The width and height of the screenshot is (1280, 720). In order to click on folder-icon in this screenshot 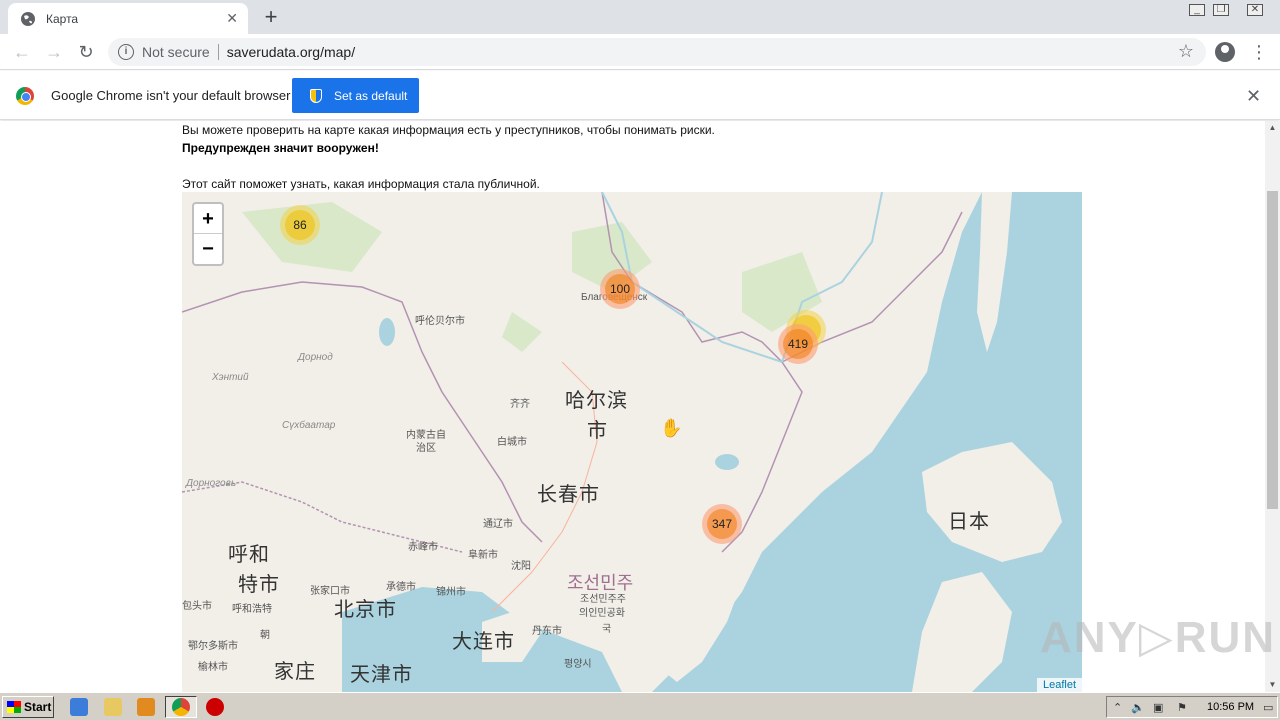, I will do `click(113, 707)`.